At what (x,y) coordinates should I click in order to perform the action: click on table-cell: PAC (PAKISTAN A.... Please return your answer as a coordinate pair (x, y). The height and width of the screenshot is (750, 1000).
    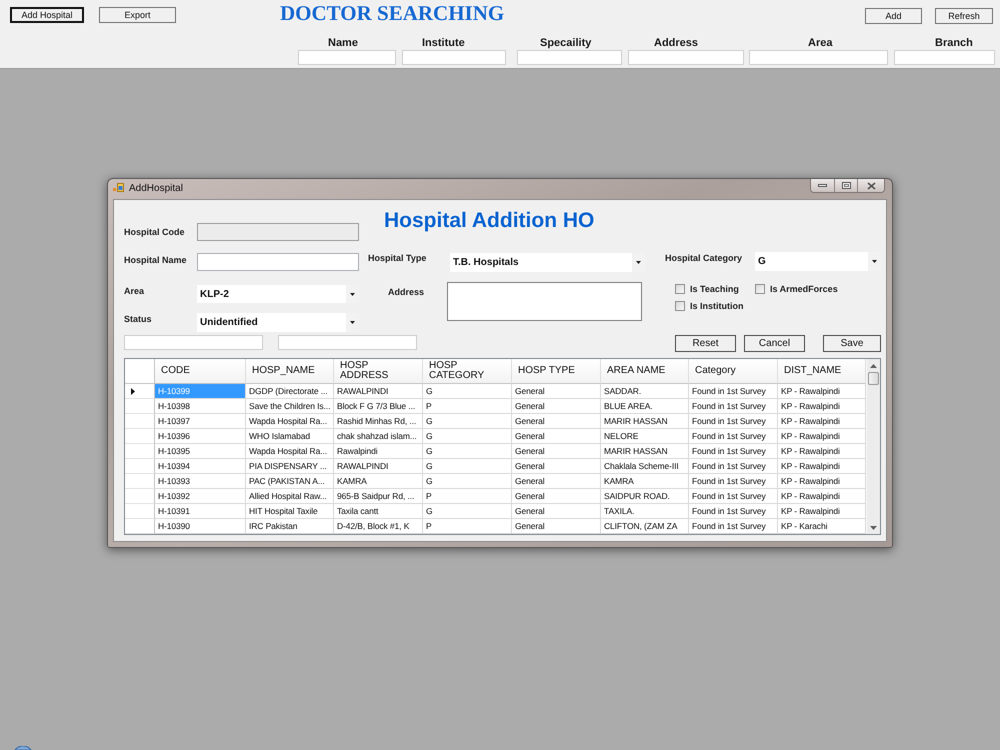
    Looking at the image, I should click on (290, 481).